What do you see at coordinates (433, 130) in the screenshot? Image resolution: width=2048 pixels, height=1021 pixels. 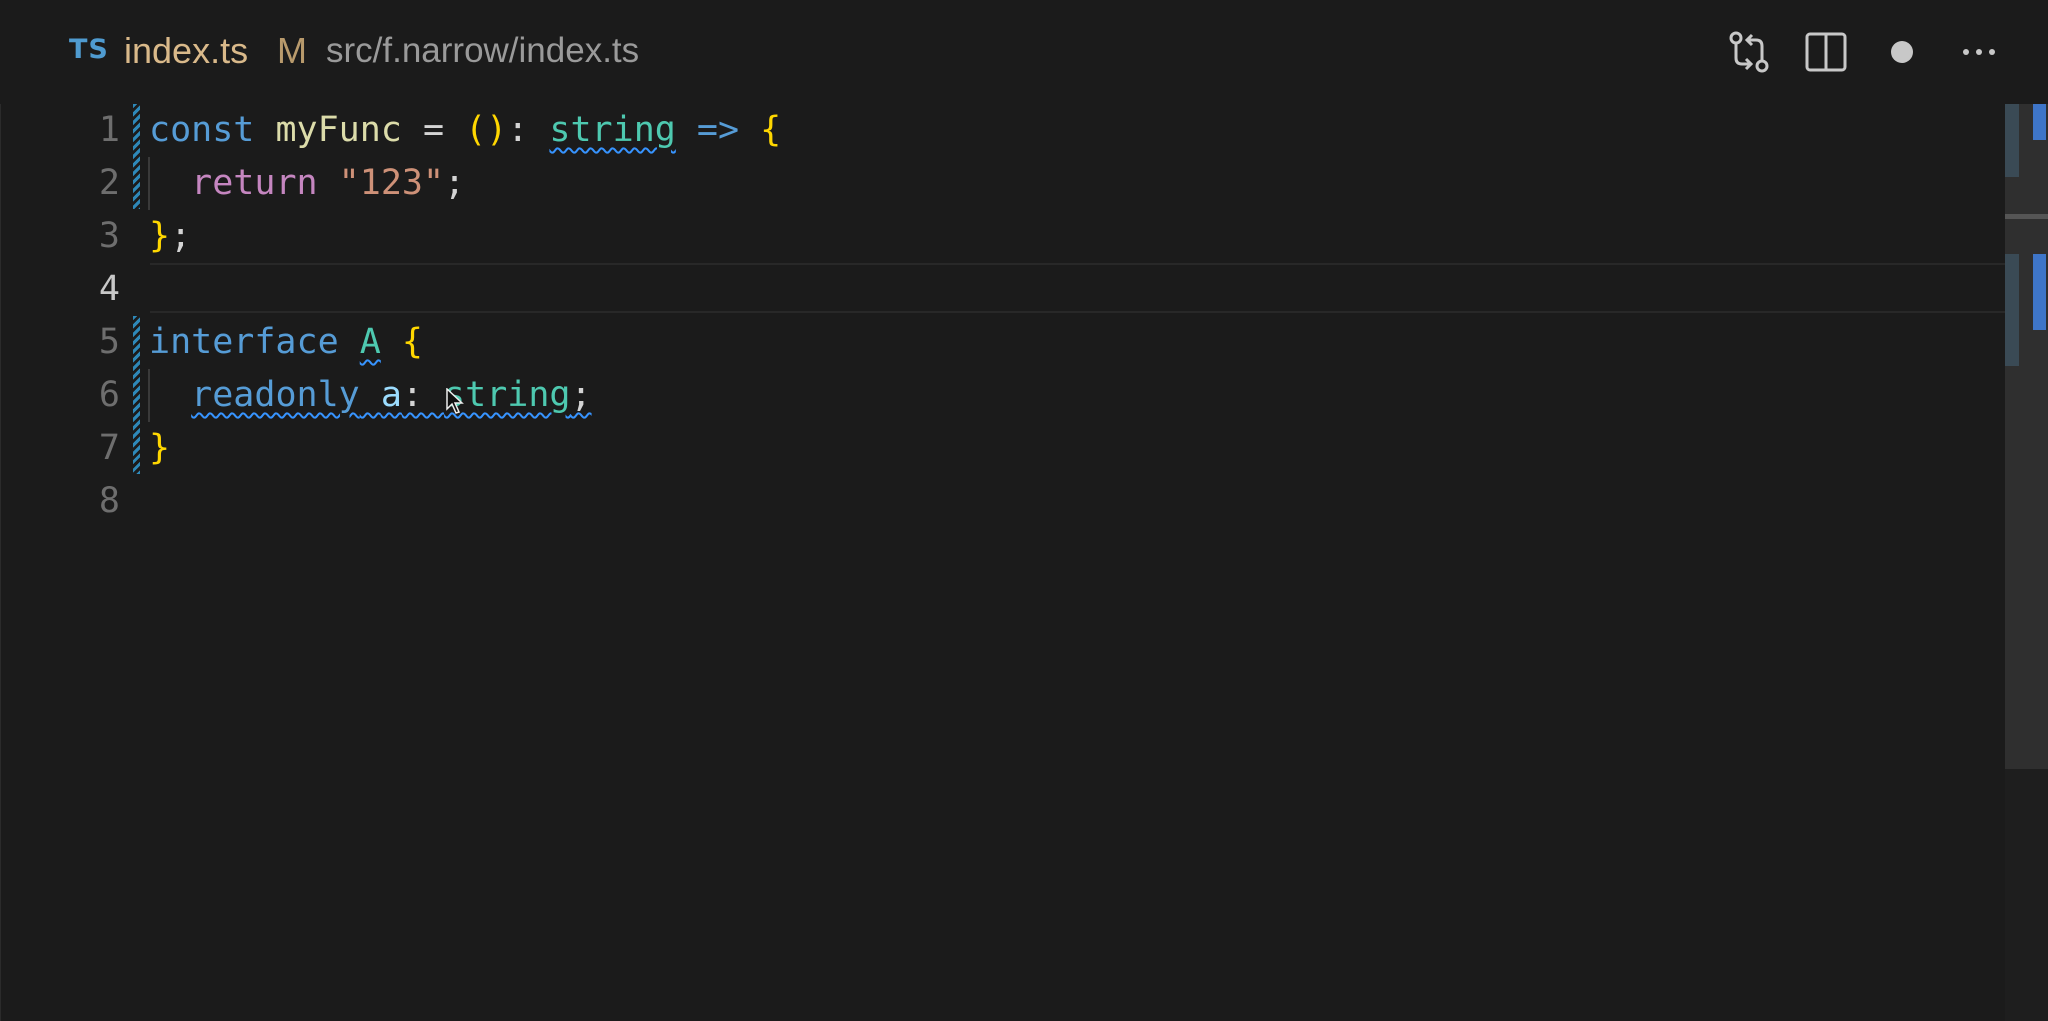 I see `operator-token: =` at bounding box center [433, 130].